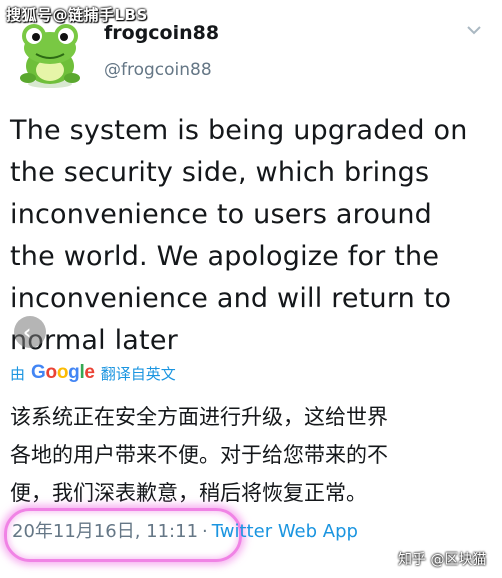 This screenshot has height=578, width=502. I want to click on tweet-timestamp: 20年11月16日, 11:11, so click(105, 531).